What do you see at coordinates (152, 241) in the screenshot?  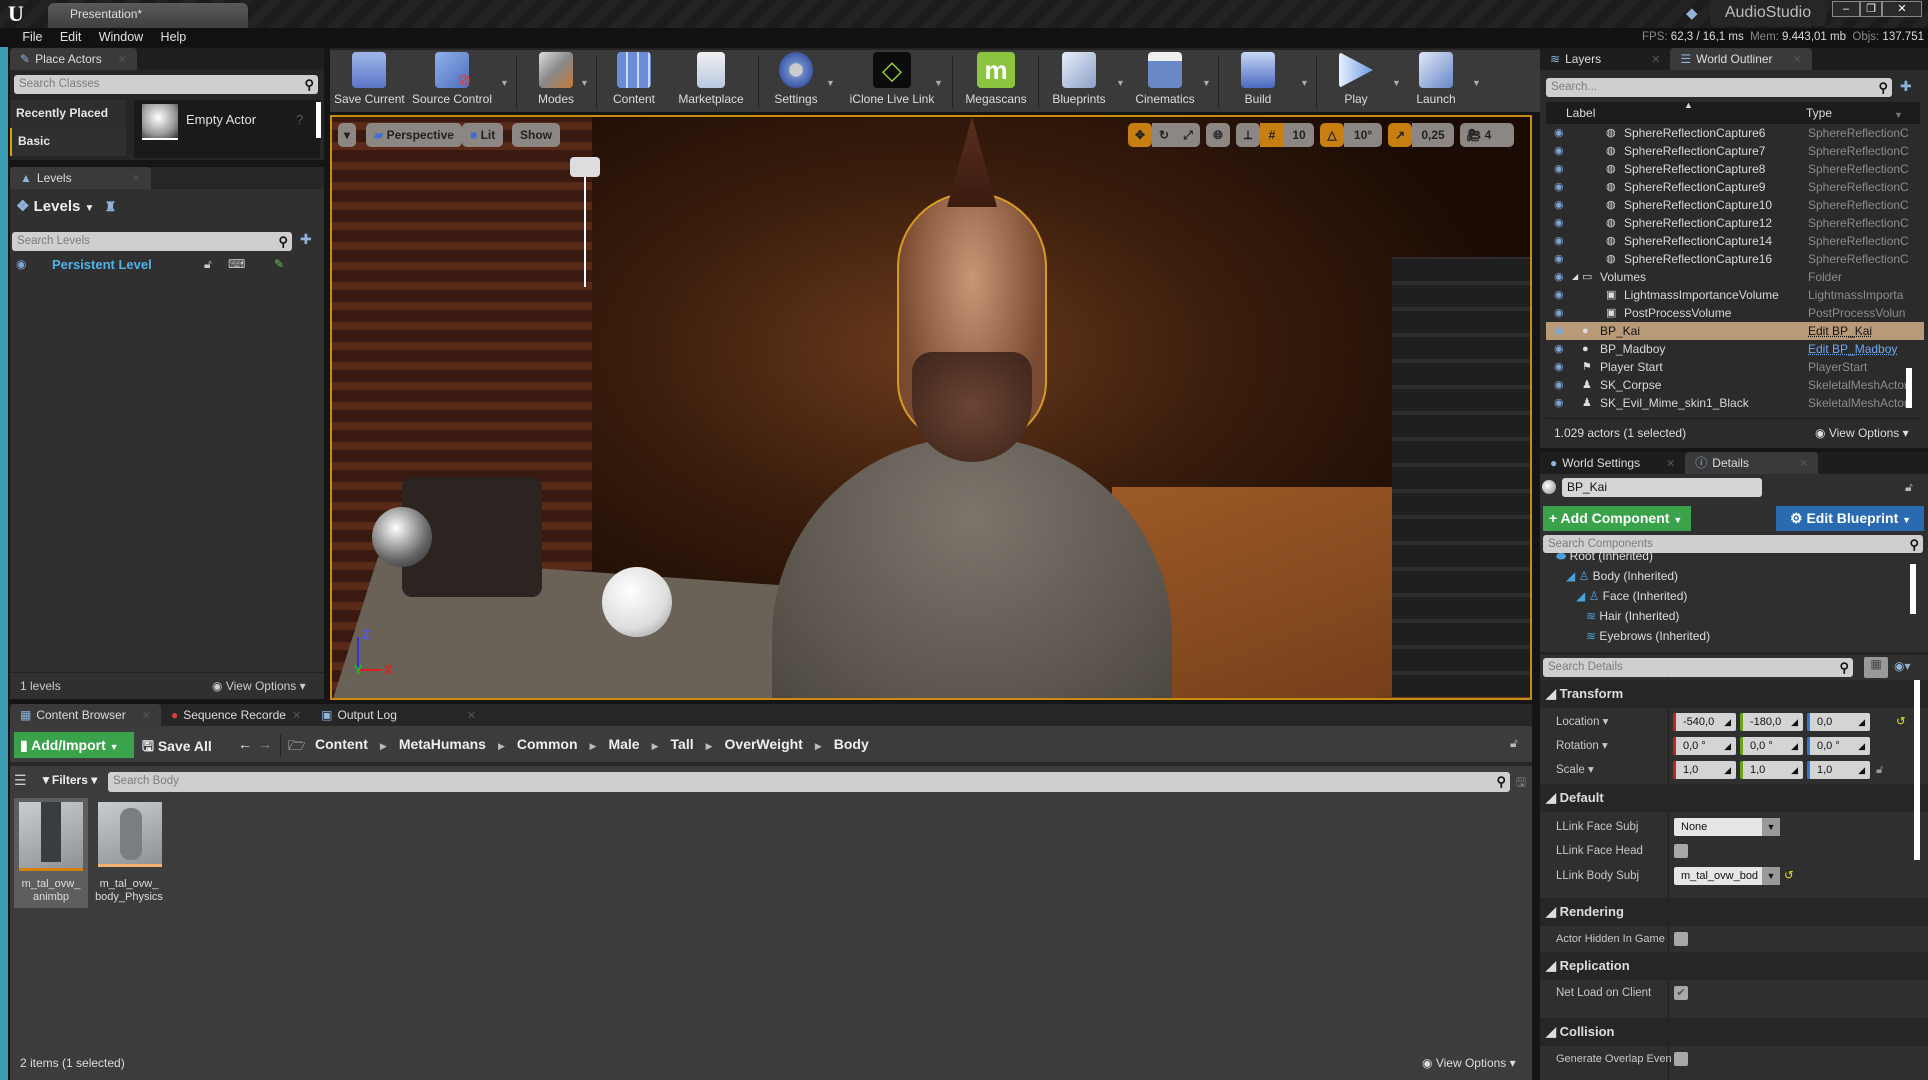 I see `search-levels-input: Search Levels ⚲` at bounding box center [152, 241].